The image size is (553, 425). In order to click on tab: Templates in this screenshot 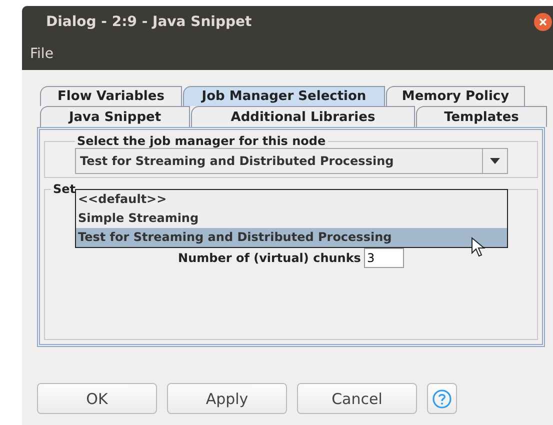, I will do `click(481, 116)`.